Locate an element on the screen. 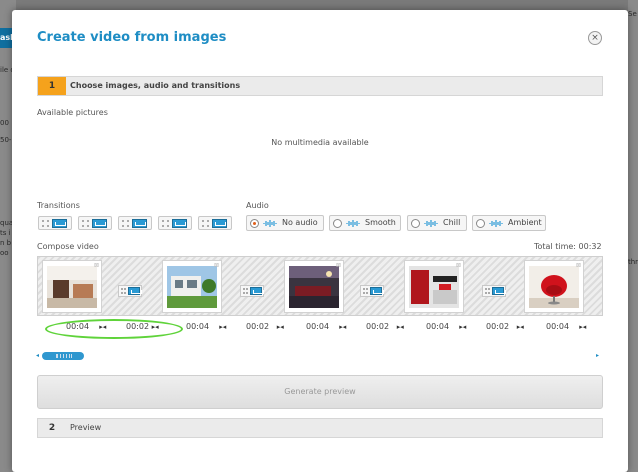 Image resolution: width=638 pixels, height=472 pixels. duration-image-5: 00:04 ▸◂ is located at coordinates (566, 326).